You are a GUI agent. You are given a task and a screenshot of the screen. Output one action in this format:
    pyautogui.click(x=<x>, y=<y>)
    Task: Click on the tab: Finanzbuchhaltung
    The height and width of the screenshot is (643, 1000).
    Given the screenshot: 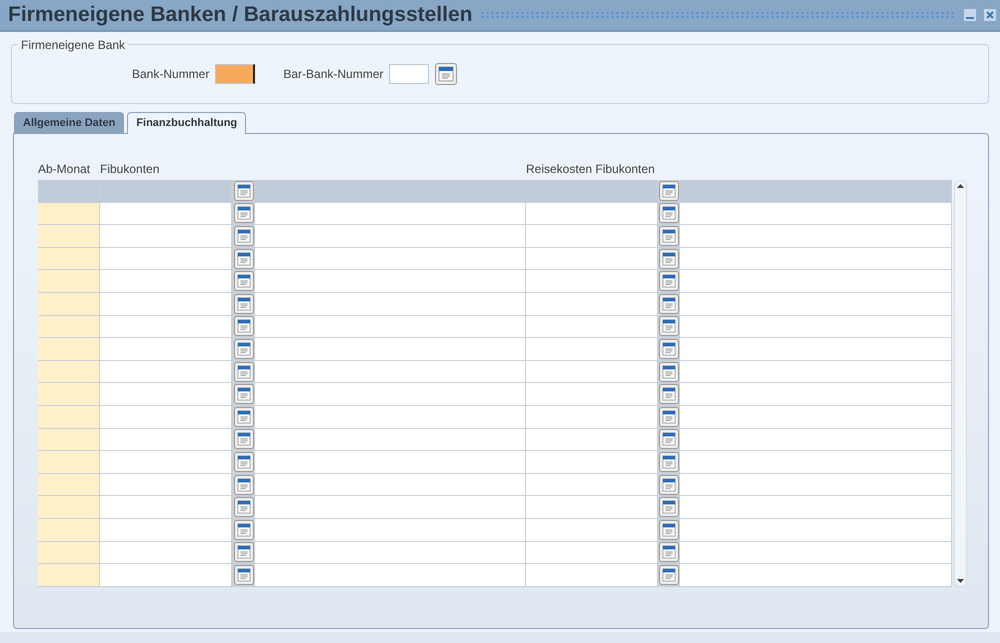 What is the action you would take?
    pyautogui.click(x=186, y=123)
    